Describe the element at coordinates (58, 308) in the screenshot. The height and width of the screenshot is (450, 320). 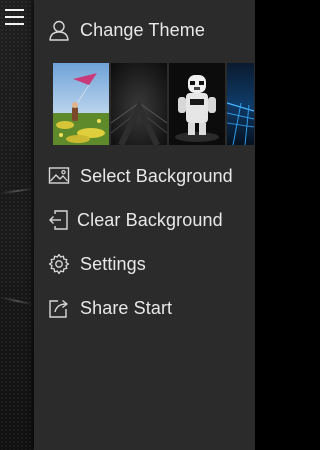
I see `share-icon` at that location.